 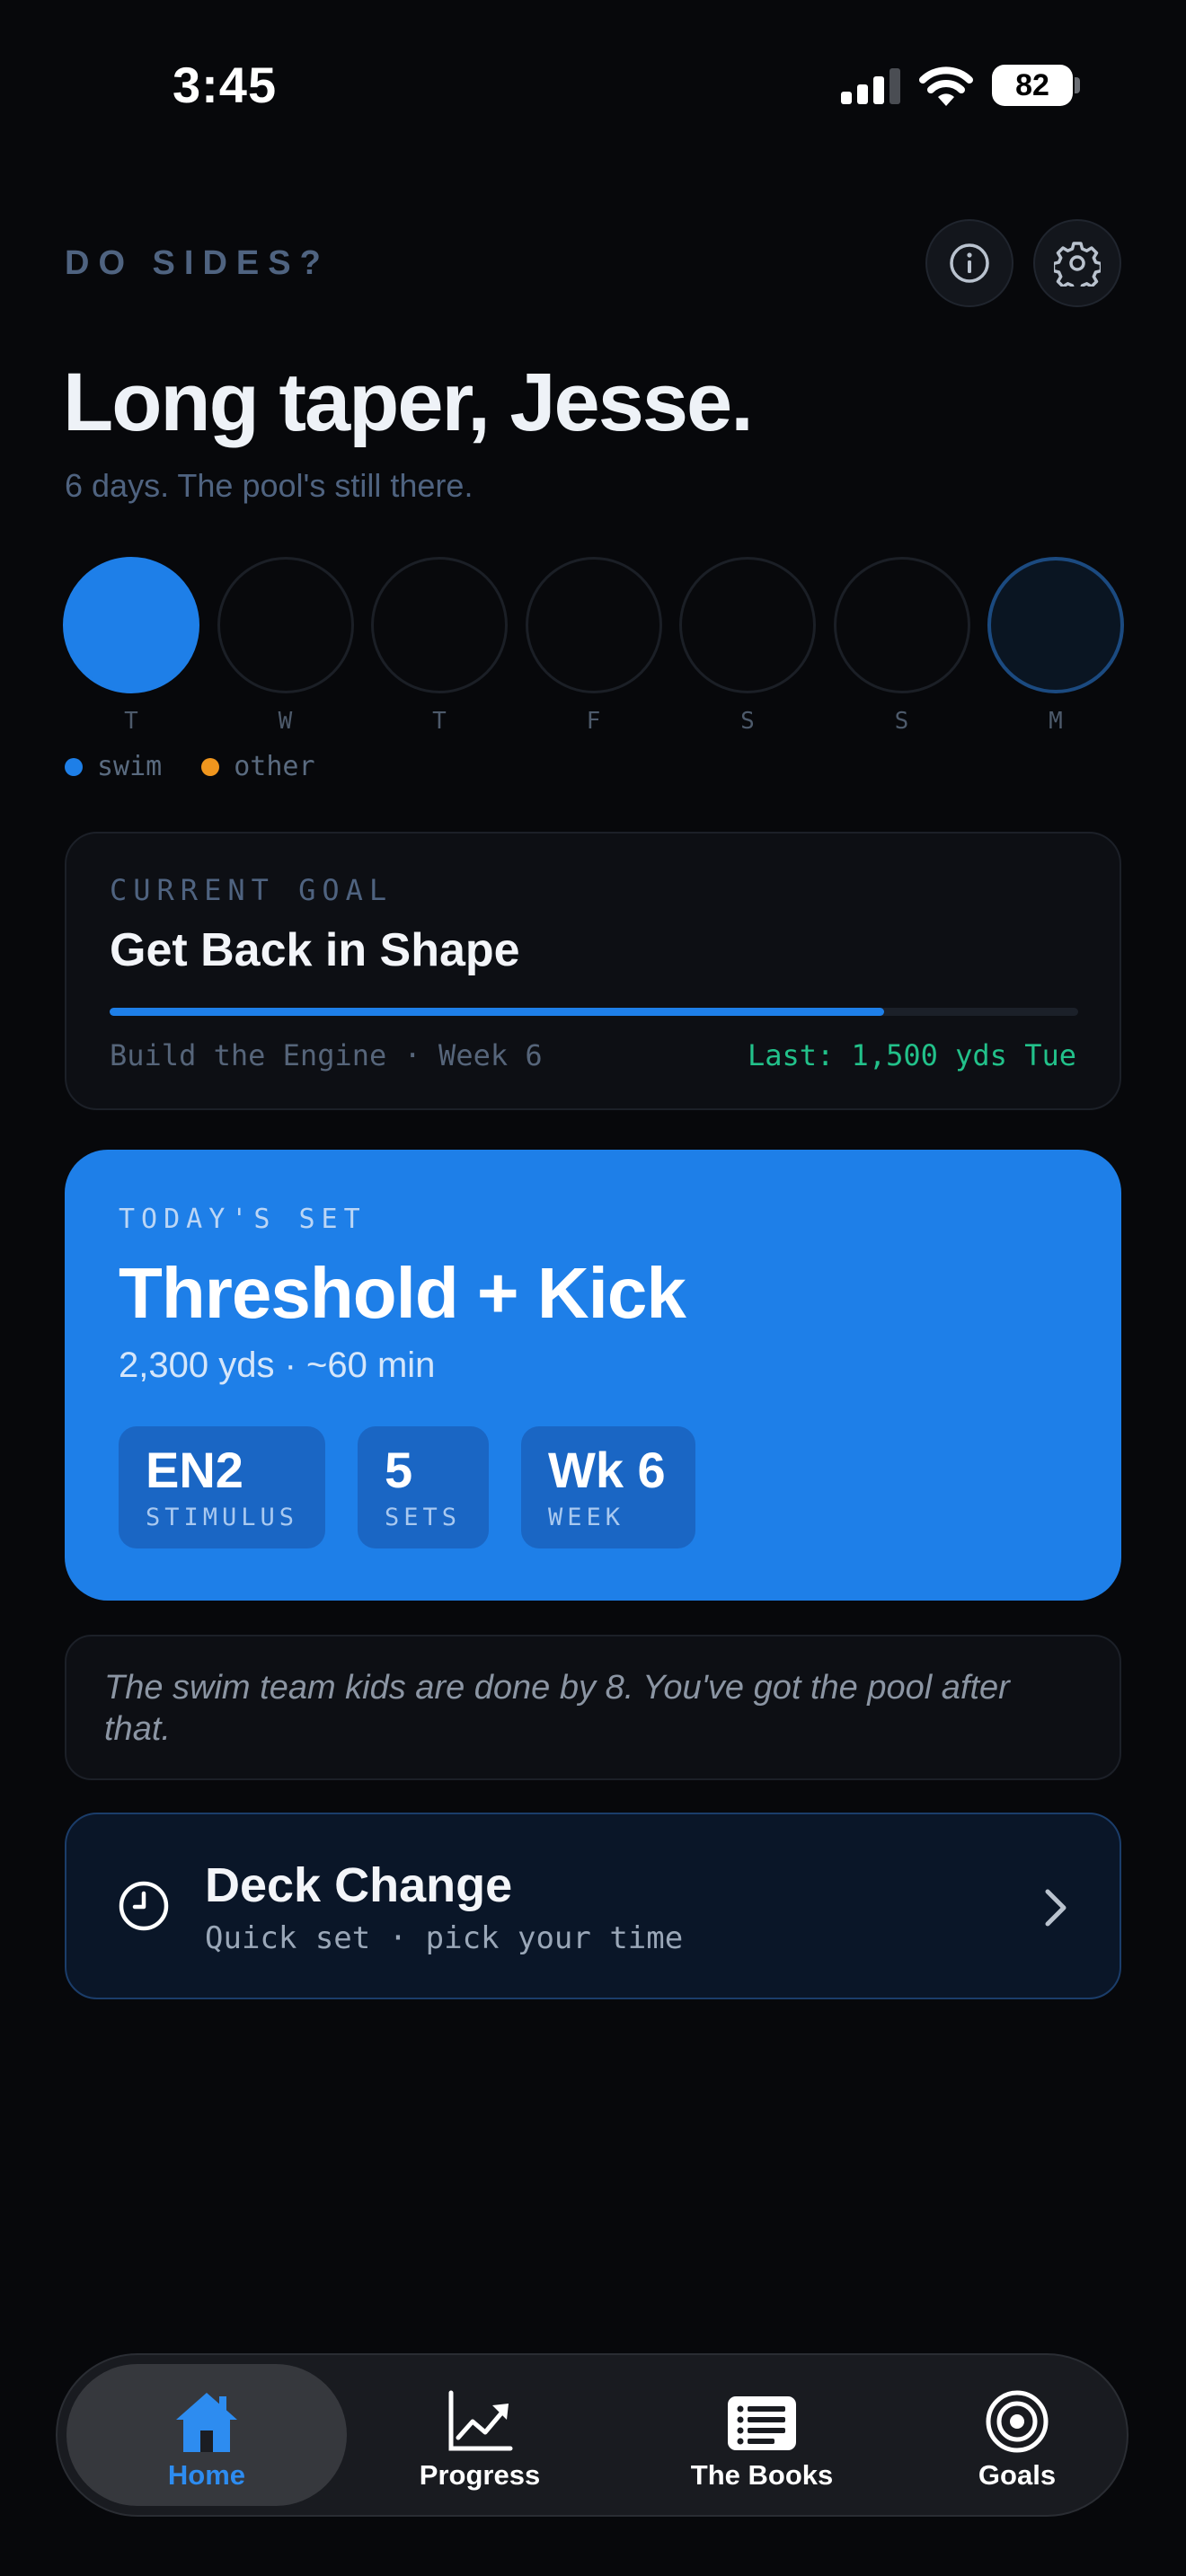 What do you see at coordinates (593, 721) in the screenshot?
I see `day-letter: F` at bounding box center [593, 721].